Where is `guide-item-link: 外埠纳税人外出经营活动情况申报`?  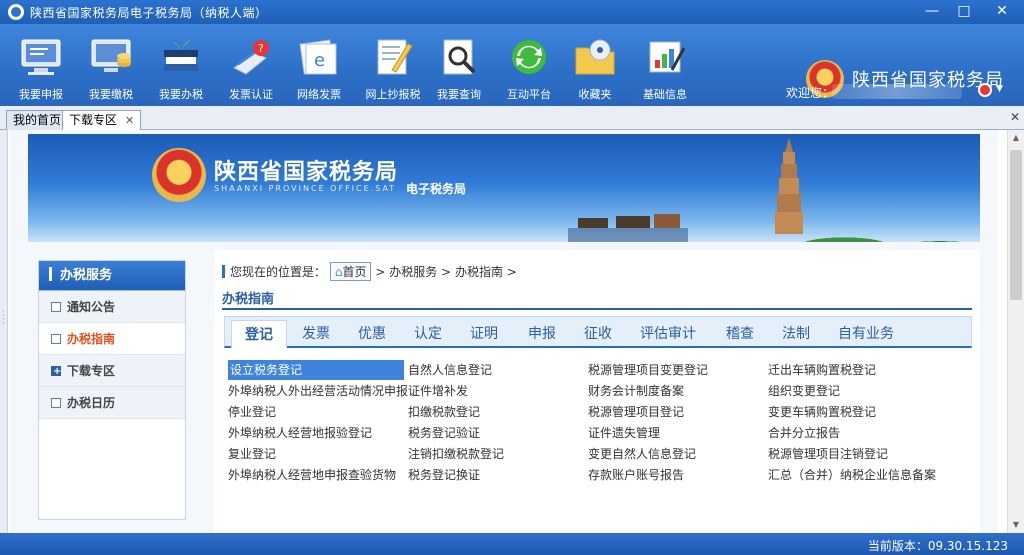
guide-item-link: 外埠纳税人外出经营活动情况申报 is located at coordinates (318, 391).